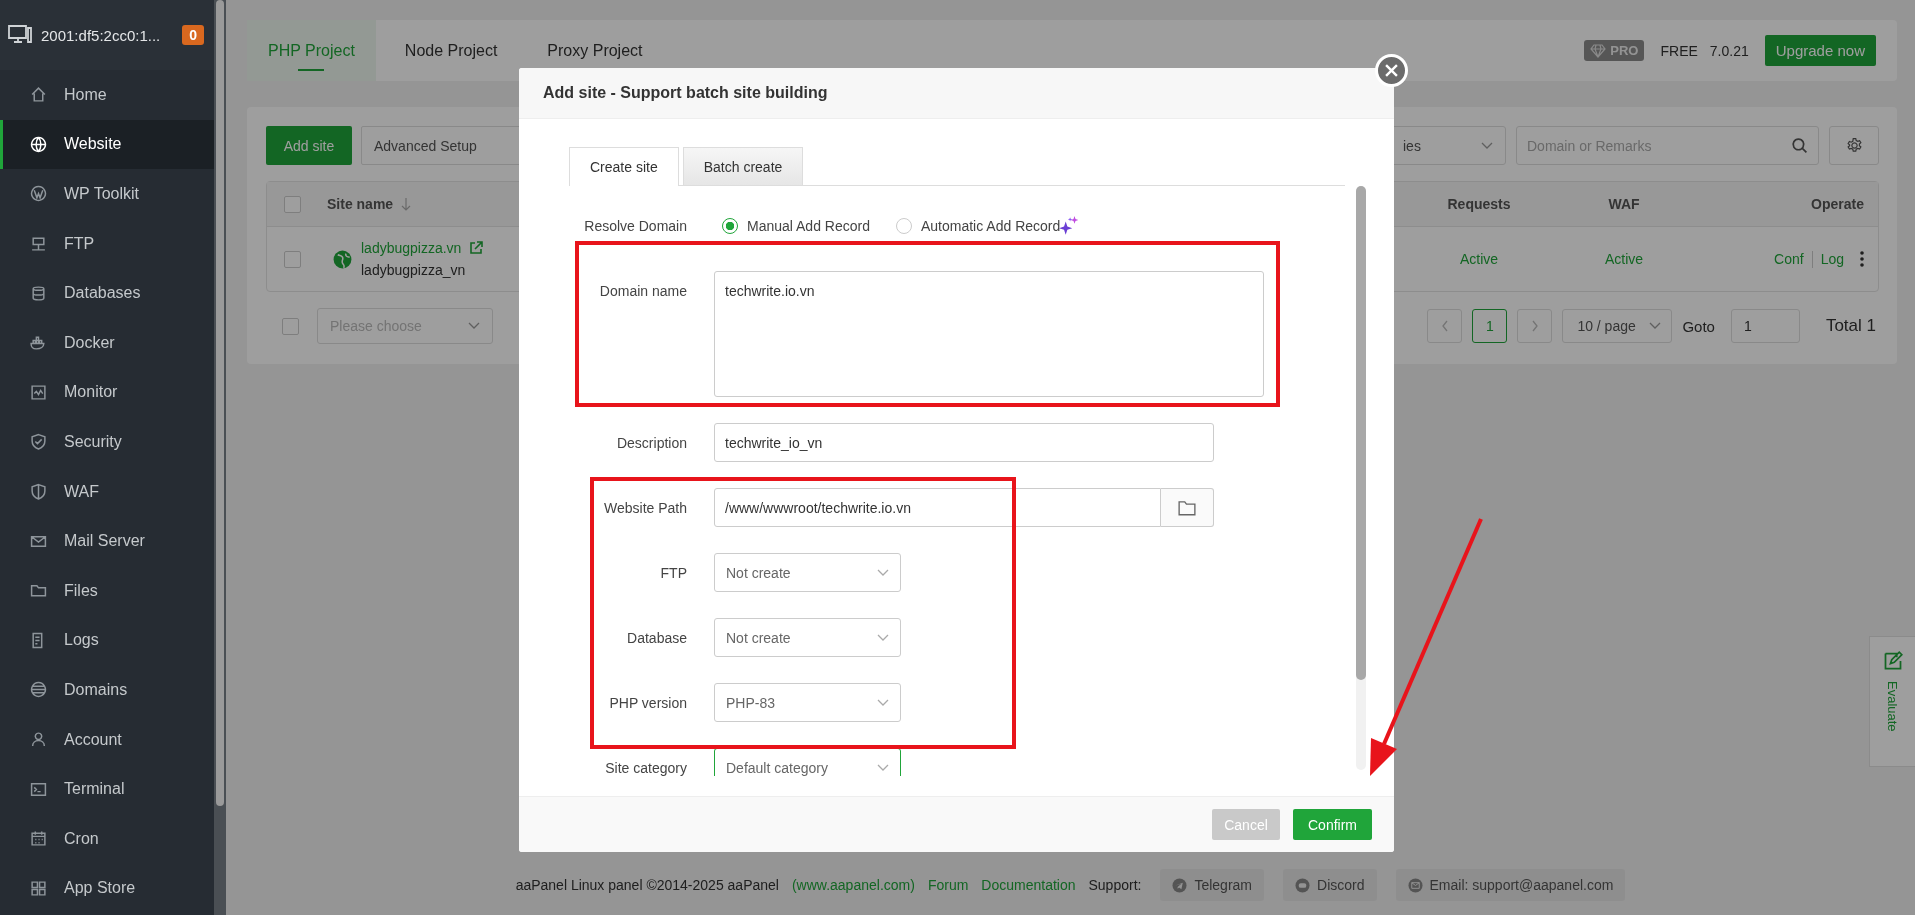 The height and width of the screenshot is (915, 1915). I want to click on chart-icon, so click(38, 392).